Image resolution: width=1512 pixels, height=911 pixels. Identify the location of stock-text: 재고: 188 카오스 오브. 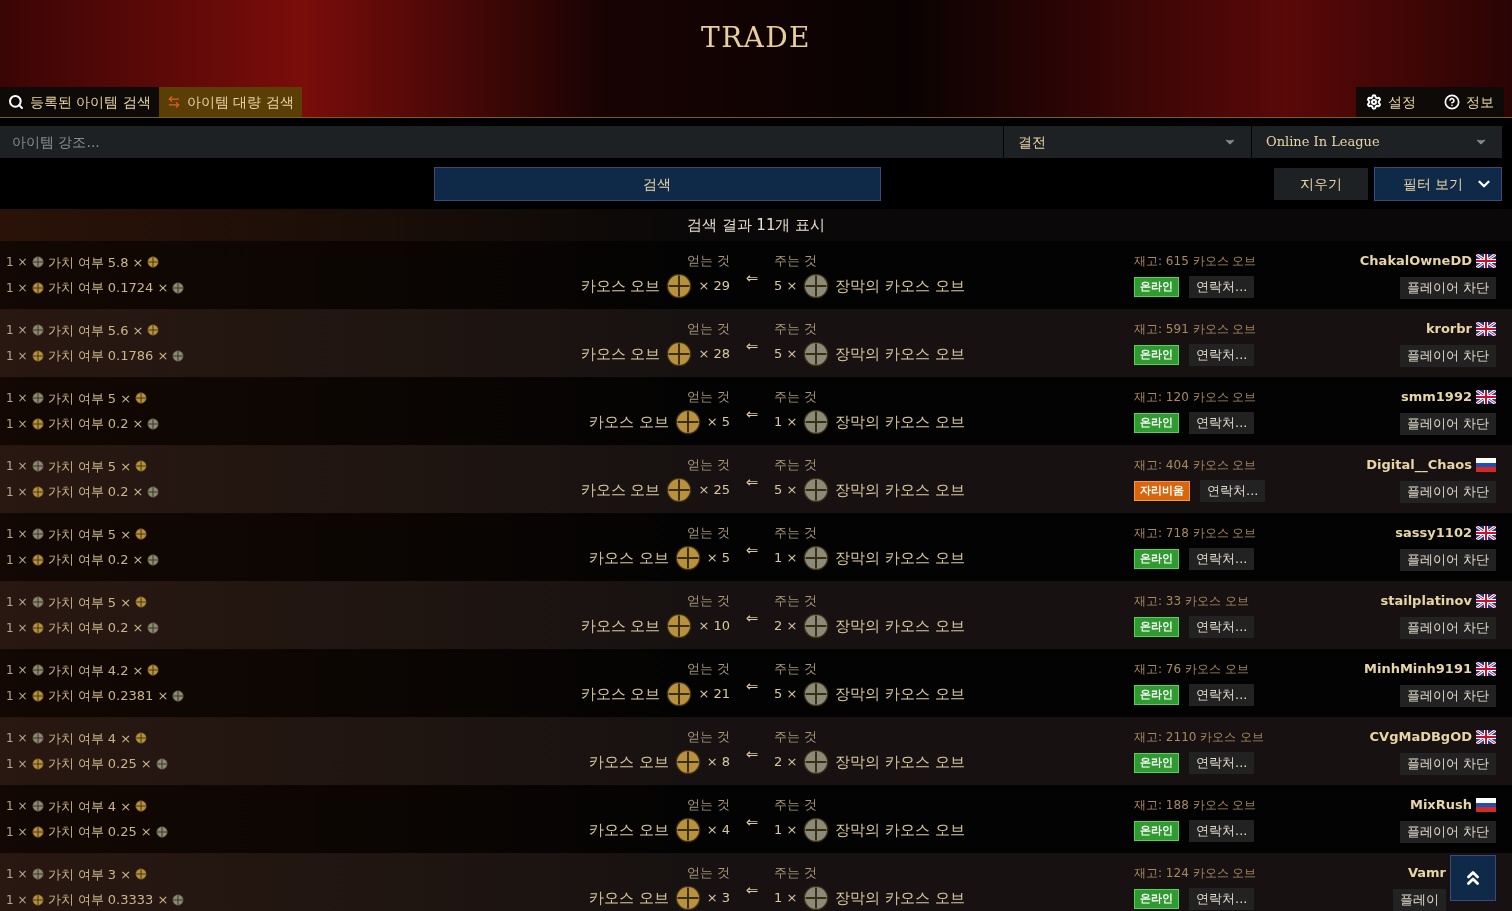
(1196, 805).